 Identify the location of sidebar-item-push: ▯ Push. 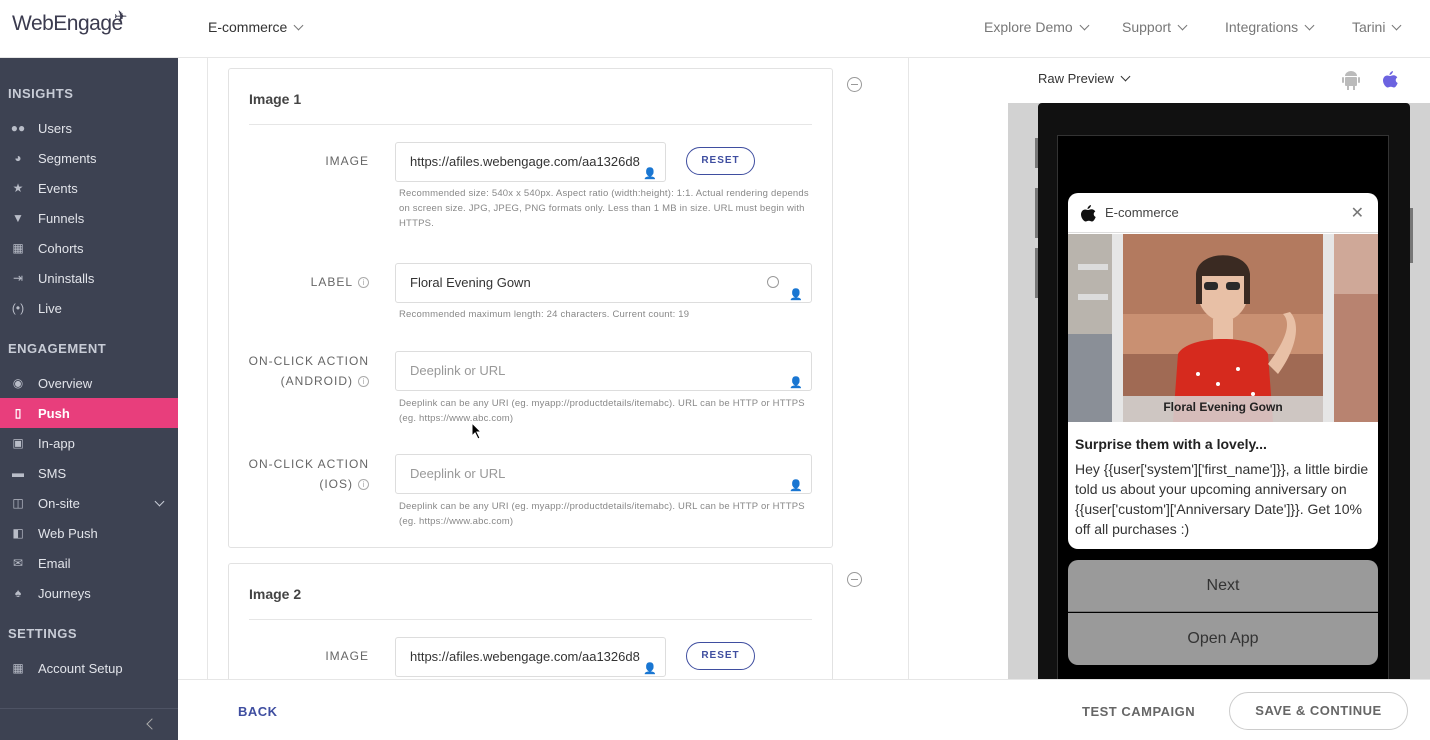
(89, 413).